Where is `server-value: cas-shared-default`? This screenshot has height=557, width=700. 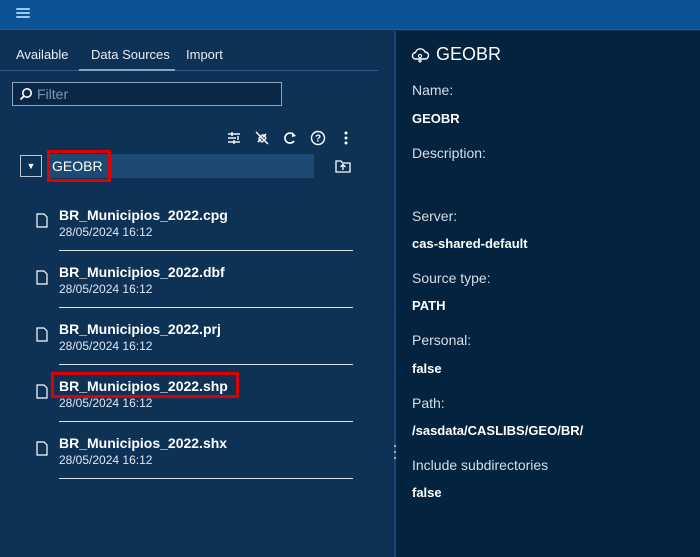 server-value: cas-shared-default is located at coordinates (470, 243).